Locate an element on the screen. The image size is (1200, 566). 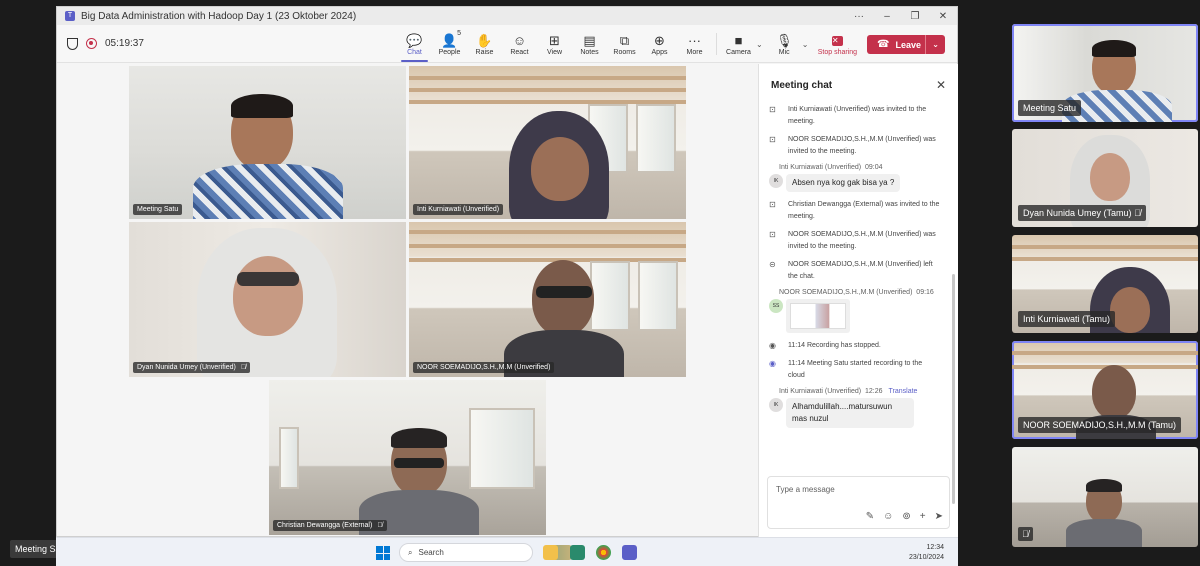
stop-sharing-button: ✕ Stop sharing is located at coordinates (837, 44).